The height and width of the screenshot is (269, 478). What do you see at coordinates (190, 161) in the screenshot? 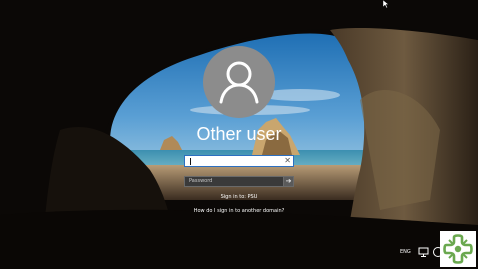
I see `text-caret` at bounding box center [190, 161].